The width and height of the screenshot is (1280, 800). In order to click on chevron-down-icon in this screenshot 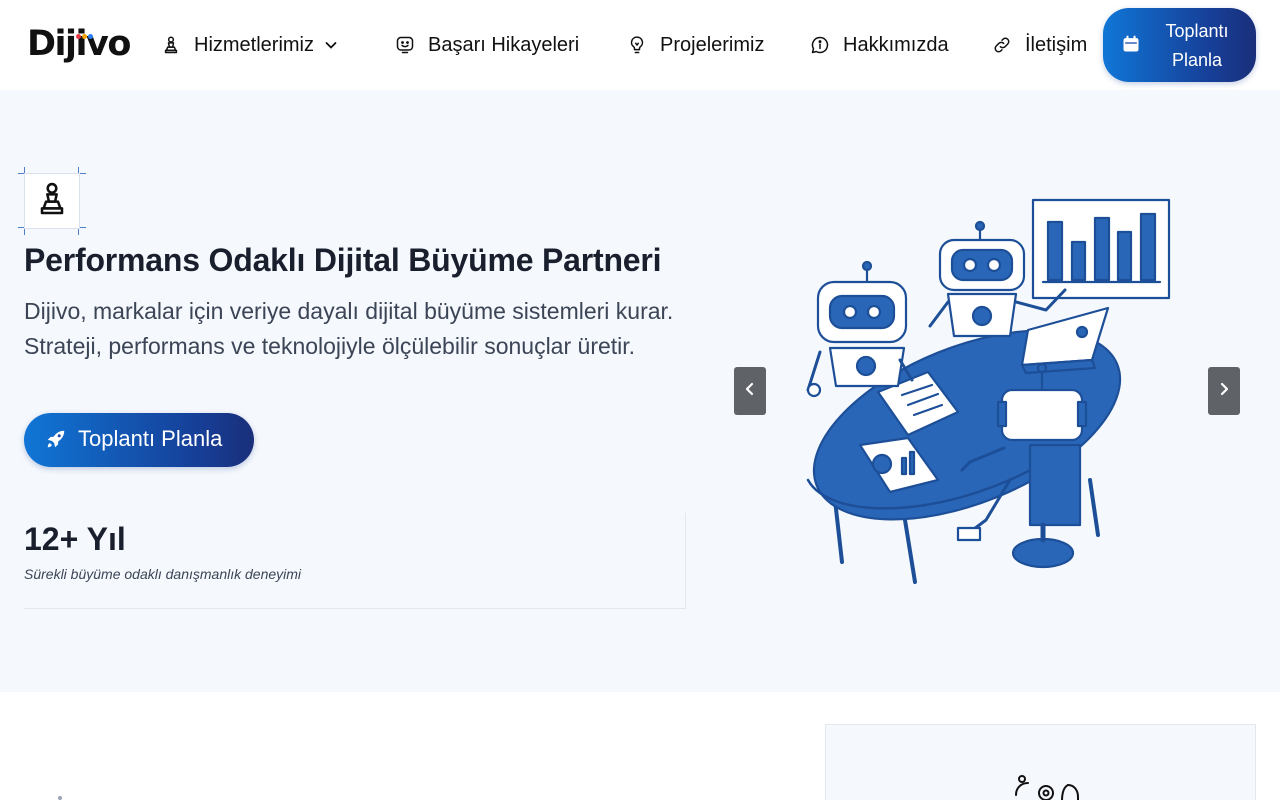, I will do `click(331, 45)`.